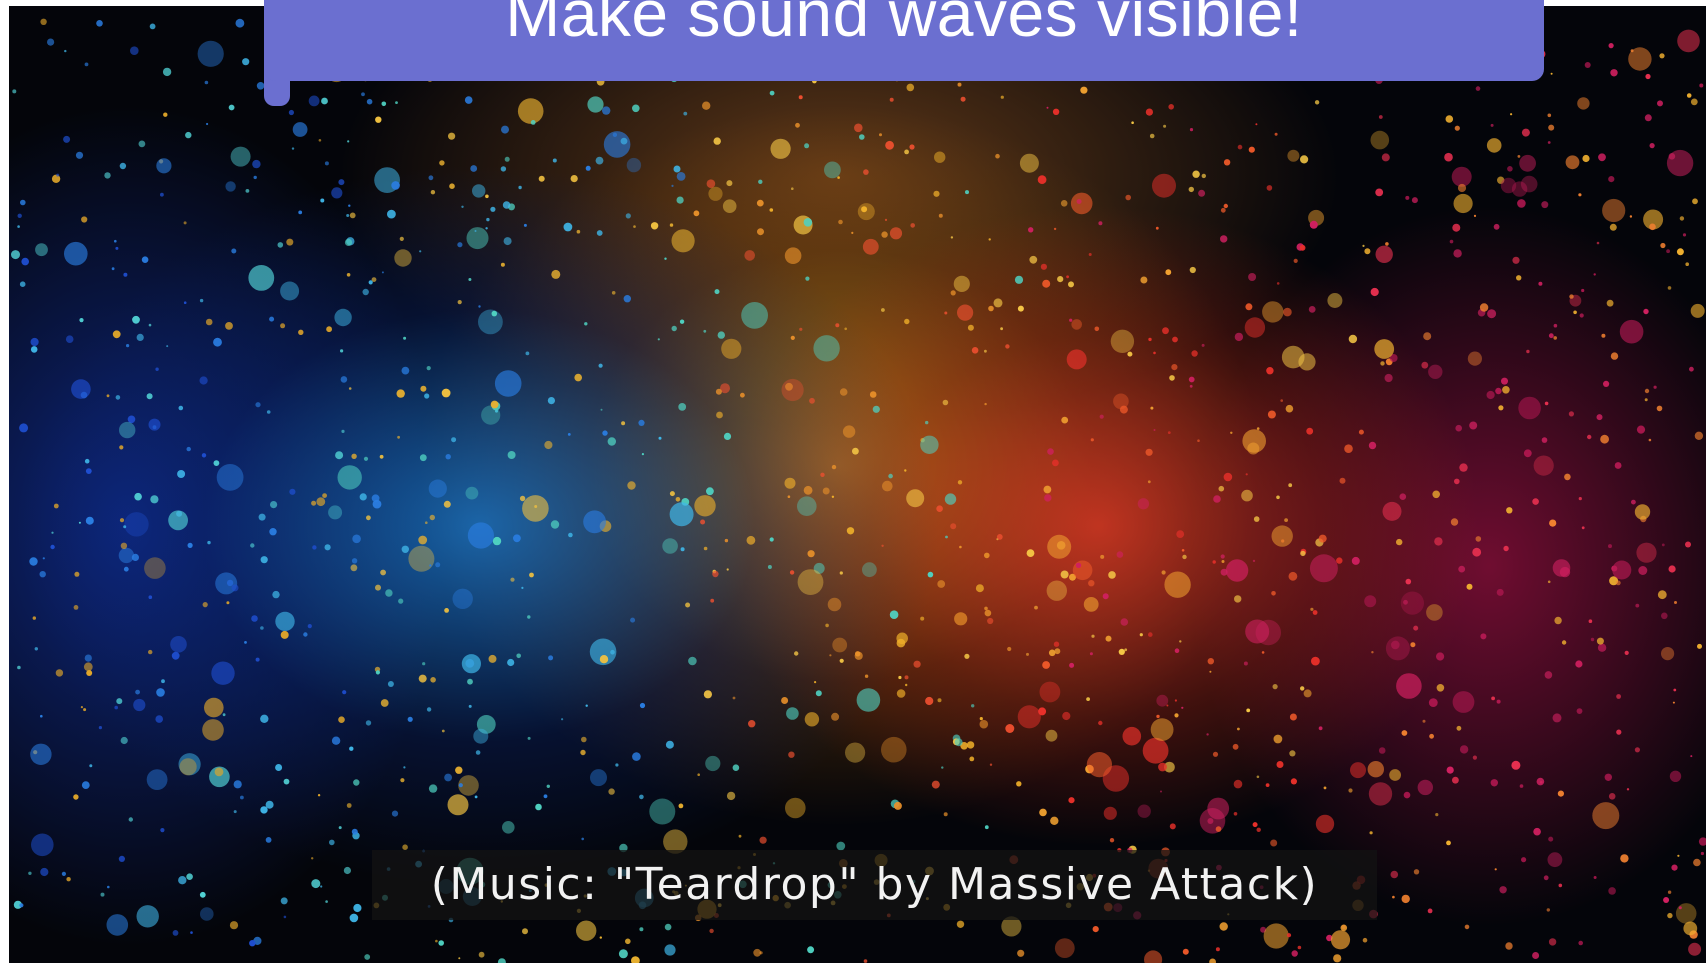  Describe the element at coordinates (904, 25) in the screenshot. I see `slide-title: Make sound waves visible!` at that location.